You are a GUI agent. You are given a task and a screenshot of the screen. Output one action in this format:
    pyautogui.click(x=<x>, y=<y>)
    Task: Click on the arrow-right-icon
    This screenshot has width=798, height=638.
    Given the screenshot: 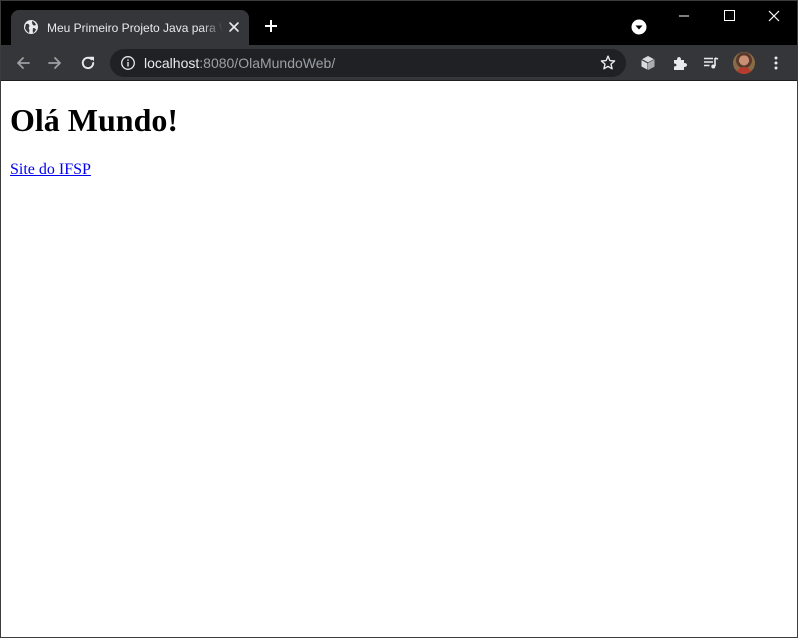 What is the action you would take?
    pyautogui.click(x=55, y=63)
    